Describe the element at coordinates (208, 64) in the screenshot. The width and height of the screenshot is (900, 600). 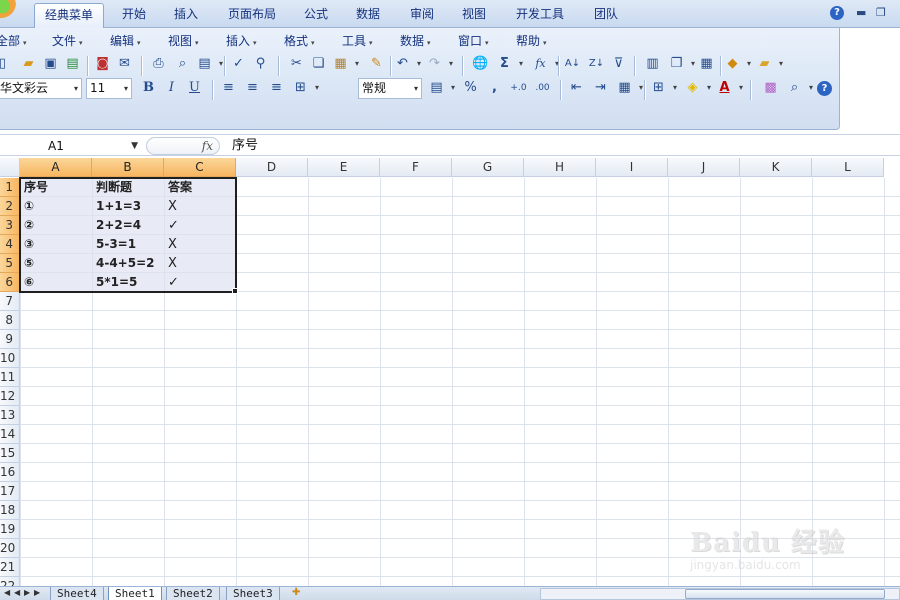
I see `page-setup-icon: ▤` at that location.